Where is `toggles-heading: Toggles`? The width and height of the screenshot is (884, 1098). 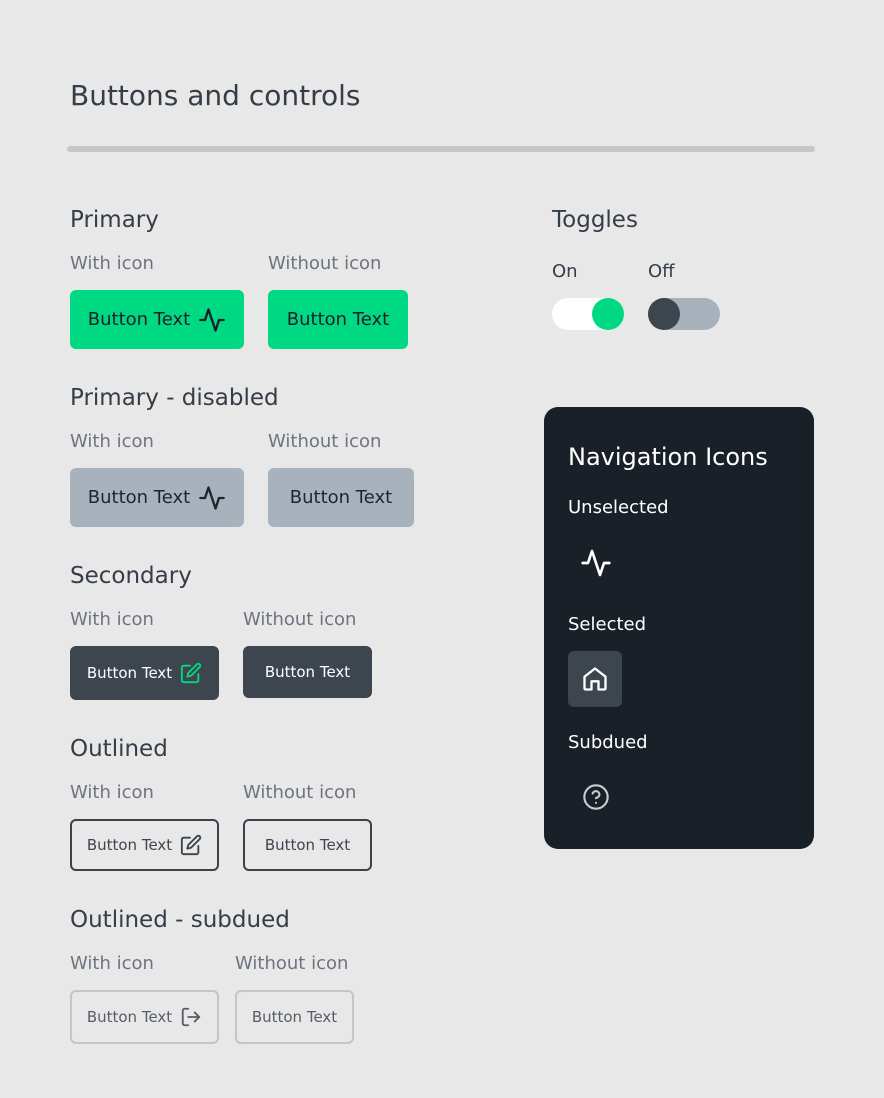
toggles-heading: Toggles is located at coordinates (595, 220).